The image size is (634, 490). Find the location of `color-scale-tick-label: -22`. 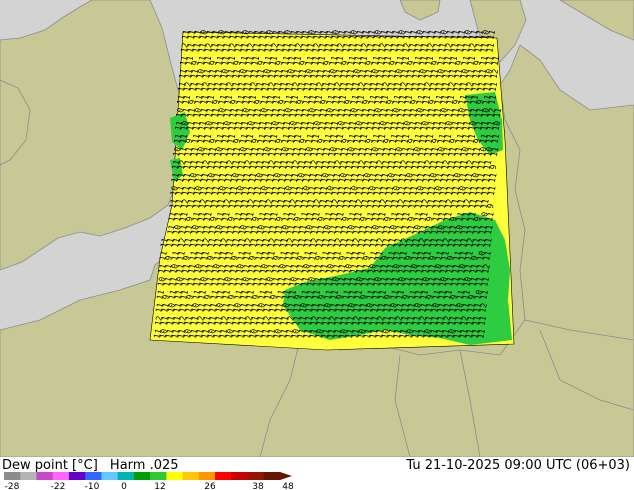

color-scale-tick-label: -22 is located at coordinates (58, 486).